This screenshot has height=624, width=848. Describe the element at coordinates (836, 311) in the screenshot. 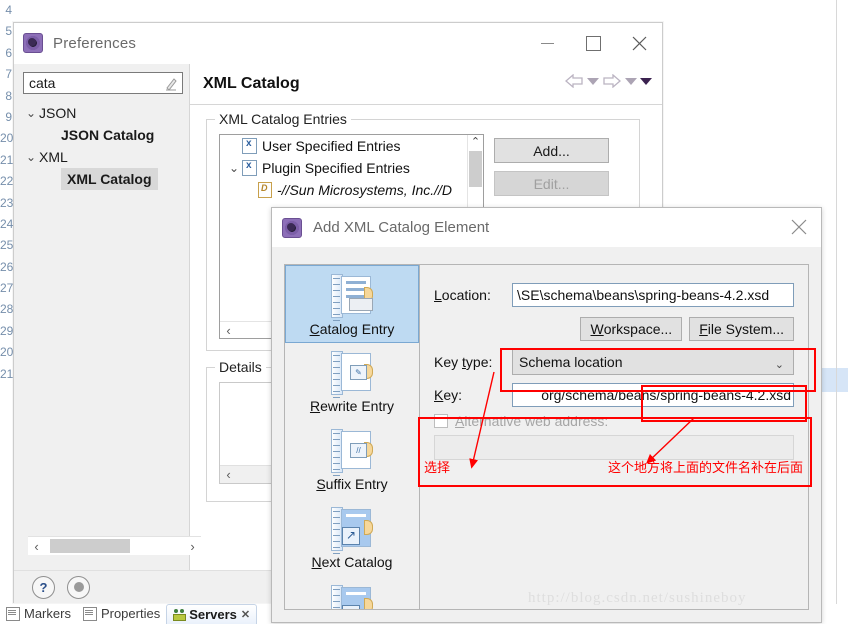

I see `background-divider` at that location.